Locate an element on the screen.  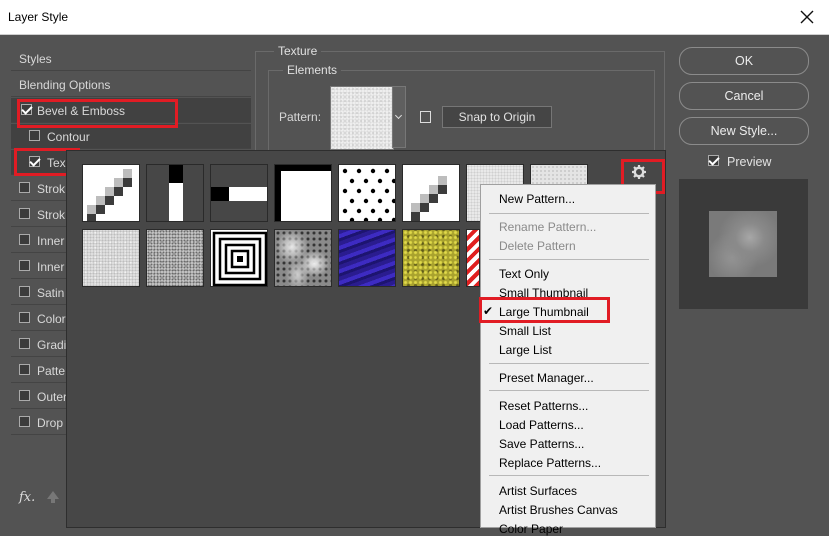
gradient-overlay-checkbox is located at coordinates (24, 343).